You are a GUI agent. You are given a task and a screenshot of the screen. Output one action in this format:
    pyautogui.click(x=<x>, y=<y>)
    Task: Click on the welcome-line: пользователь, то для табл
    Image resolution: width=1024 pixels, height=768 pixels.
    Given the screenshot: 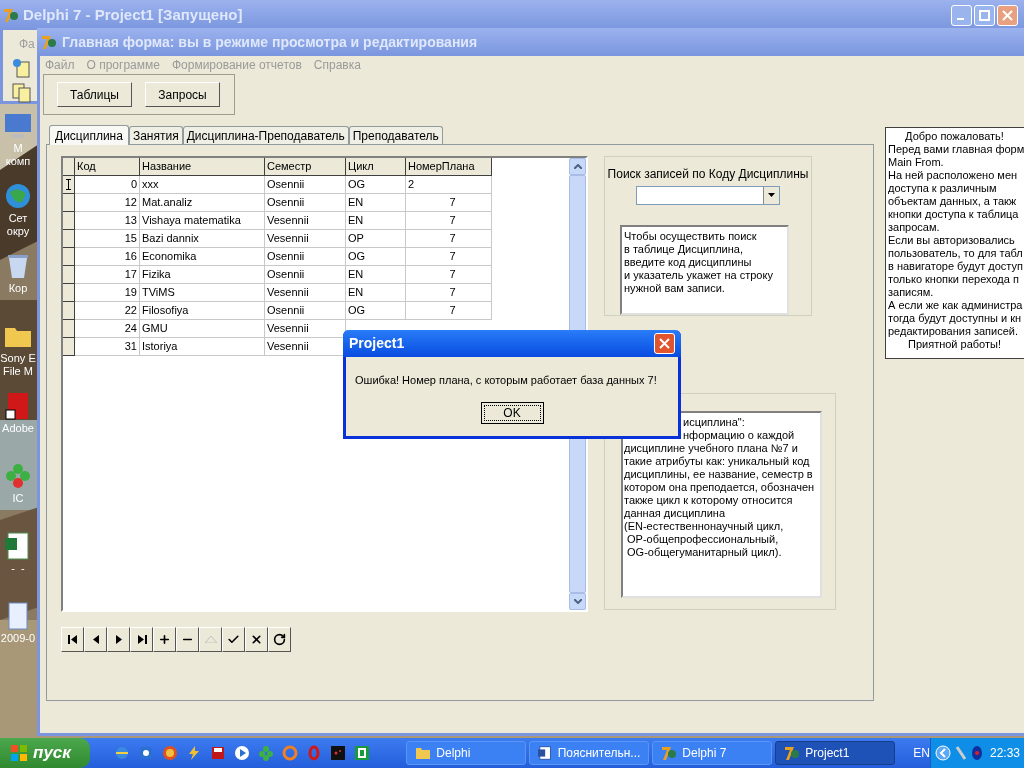 What is the action you would take?
    pyautogui.click(x=956, y=253)
    